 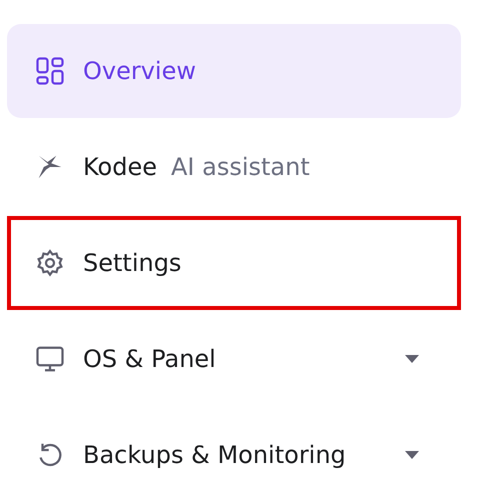 I want to click on monitor-icon, so click(x=50, y=359).